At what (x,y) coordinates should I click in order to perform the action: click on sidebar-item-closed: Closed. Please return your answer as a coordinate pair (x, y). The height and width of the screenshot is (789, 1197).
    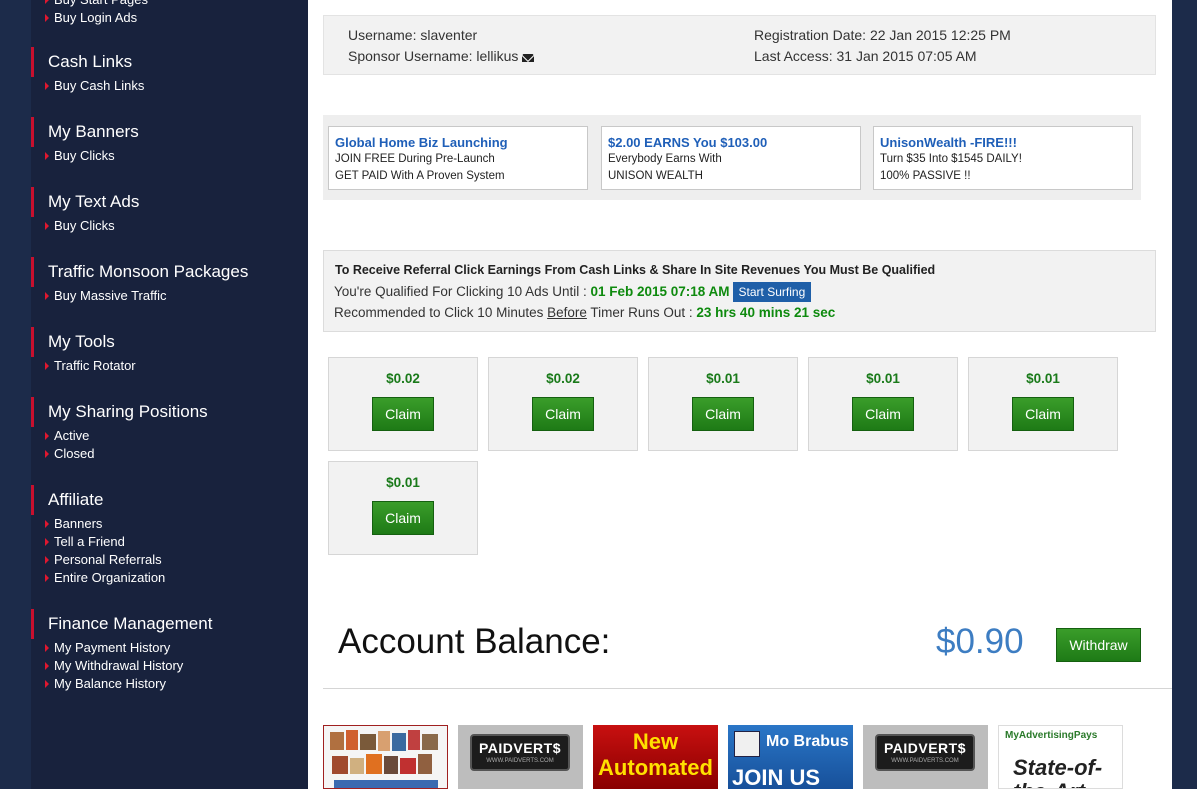
    Looking at the image, I should click on (169, 454).